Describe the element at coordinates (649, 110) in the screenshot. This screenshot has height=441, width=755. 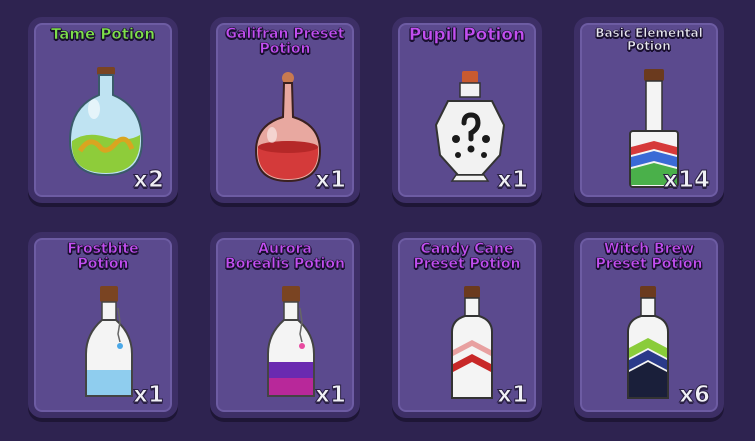
I see `inventory-slot-basic-elemental-potion: Basic Elemental Potion x14` at that location.